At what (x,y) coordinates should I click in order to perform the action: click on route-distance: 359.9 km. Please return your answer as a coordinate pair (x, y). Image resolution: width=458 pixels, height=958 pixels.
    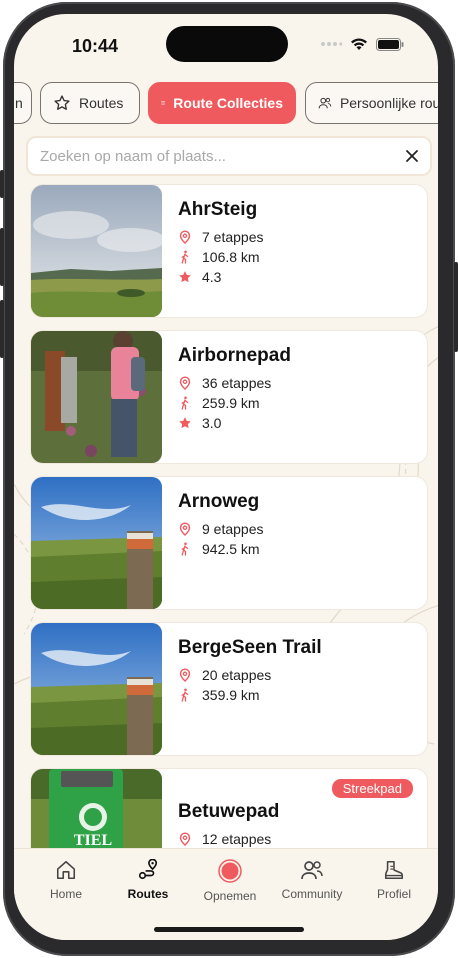
    Looking at the image, I should click on (219, 695).